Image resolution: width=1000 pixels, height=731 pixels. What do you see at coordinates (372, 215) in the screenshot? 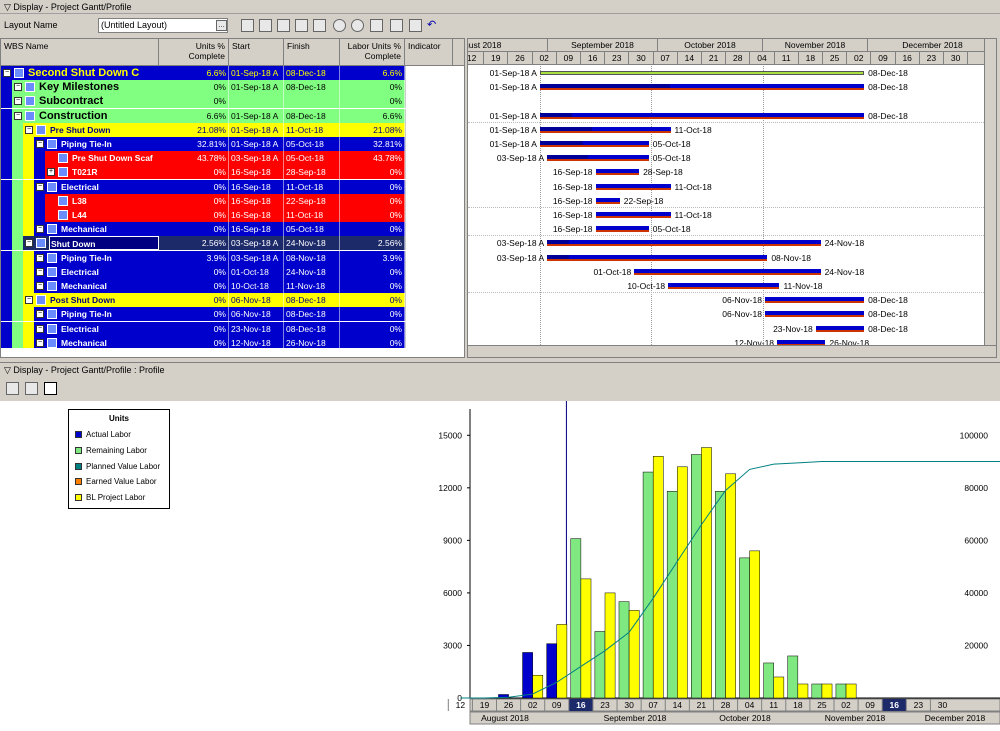
I see `cell-labor: 0%` at bounding box center [372, 215].